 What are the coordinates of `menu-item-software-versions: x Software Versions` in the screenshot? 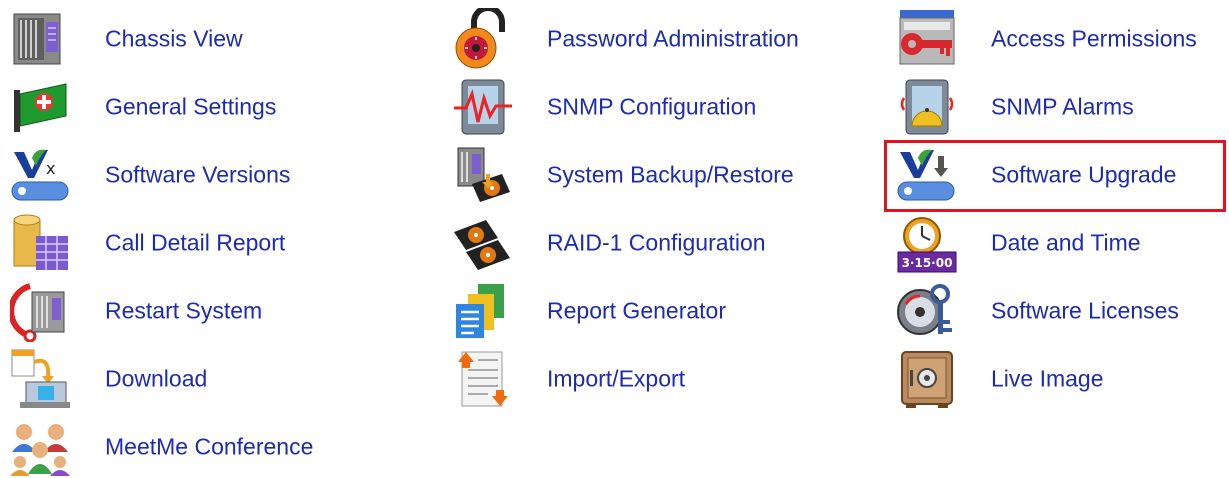 It's located at (220, 175).